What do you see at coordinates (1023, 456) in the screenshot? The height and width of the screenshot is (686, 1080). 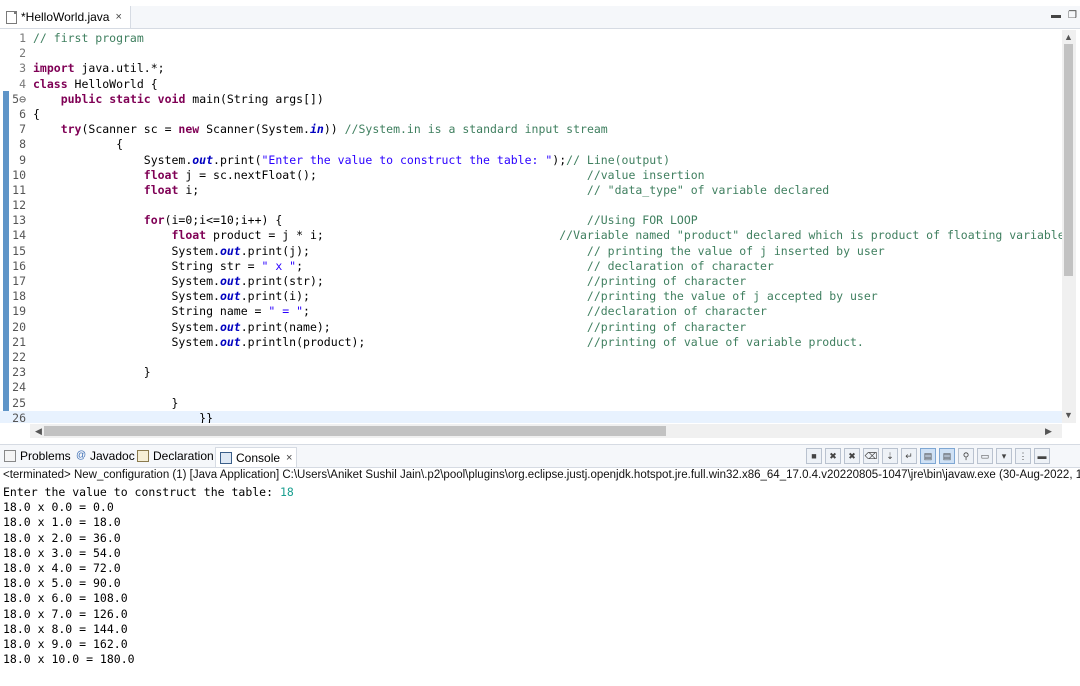 I see `view-menu-icon: ⋮` at bounding box center [1023, 456].